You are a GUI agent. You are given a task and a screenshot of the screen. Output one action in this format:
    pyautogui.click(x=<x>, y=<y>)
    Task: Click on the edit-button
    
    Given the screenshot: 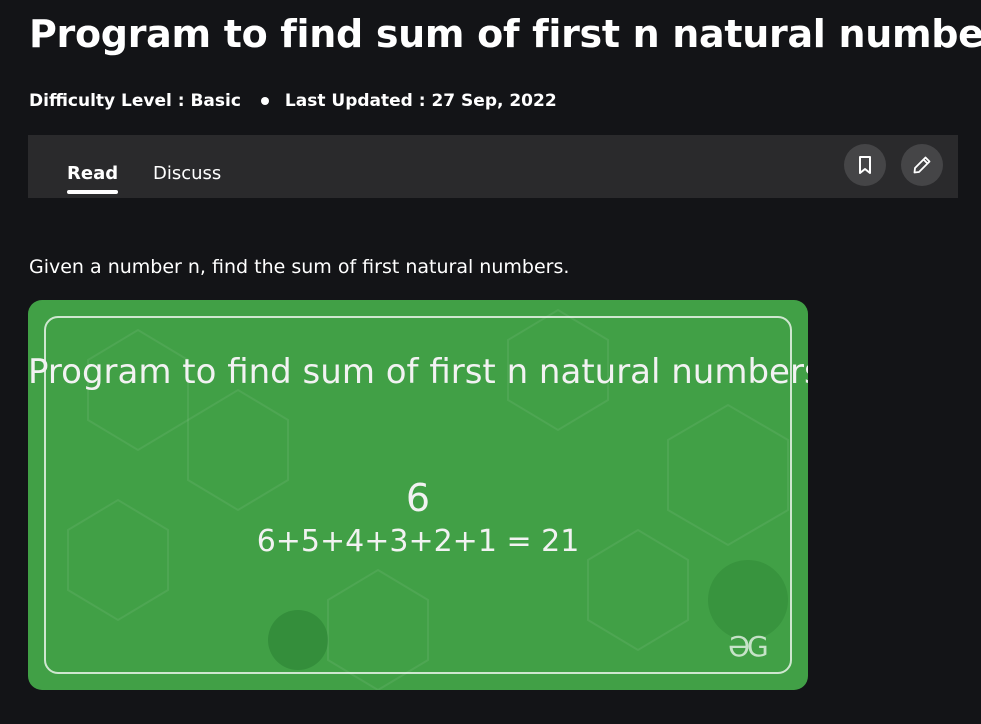 What is the action you would take?
    pyautogui.click(x=922, y=165)
    